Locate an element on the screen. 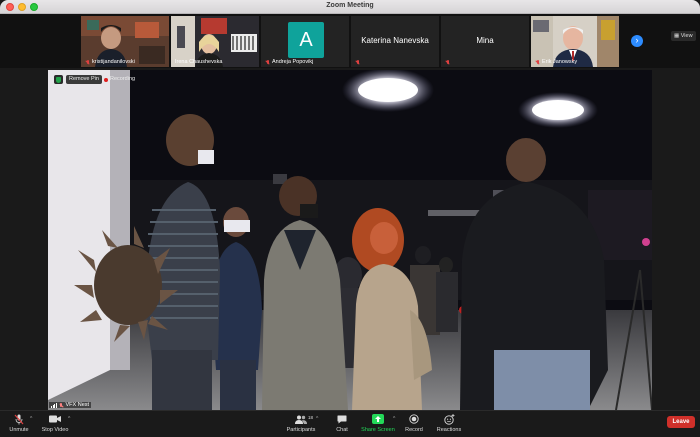 The height and width of the screenshot is (437, 700). main-video-name-label: VFX Nest is located at coordinates (70, 405).